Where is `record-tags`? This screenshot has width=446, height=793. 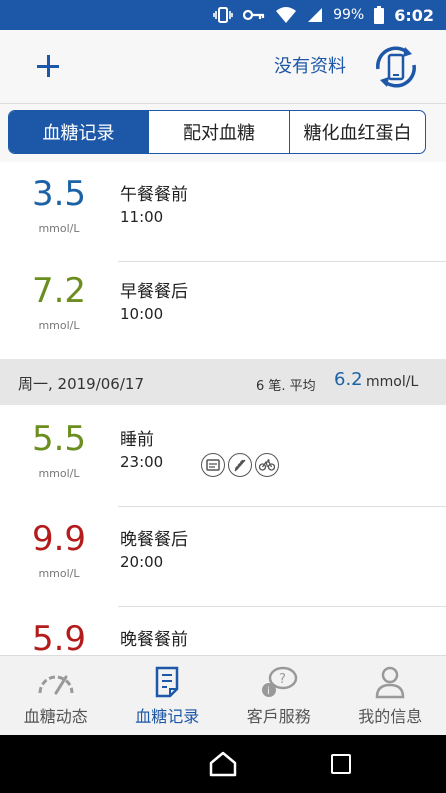 record-tags is located at coordinates (240, 465).